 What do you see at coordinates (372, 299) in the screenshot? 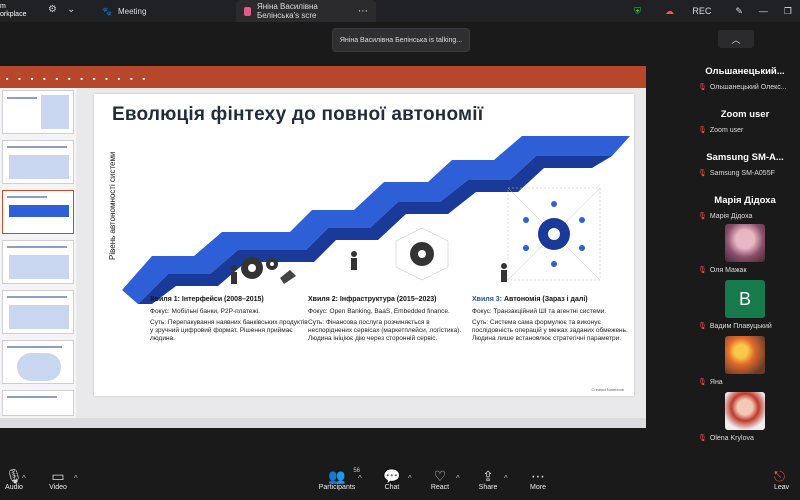
I see `wave2-title: Хвиля 2: Інфраструктура (2015–2023)` at bounding box center [372, 299].